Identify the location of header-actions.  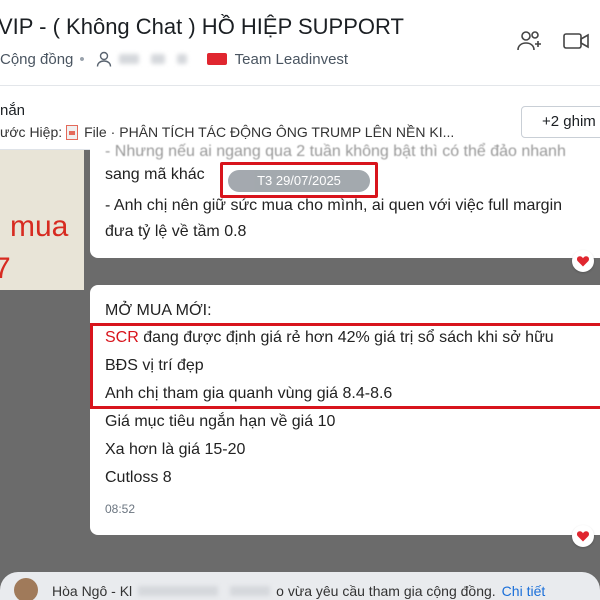
(553, 41).